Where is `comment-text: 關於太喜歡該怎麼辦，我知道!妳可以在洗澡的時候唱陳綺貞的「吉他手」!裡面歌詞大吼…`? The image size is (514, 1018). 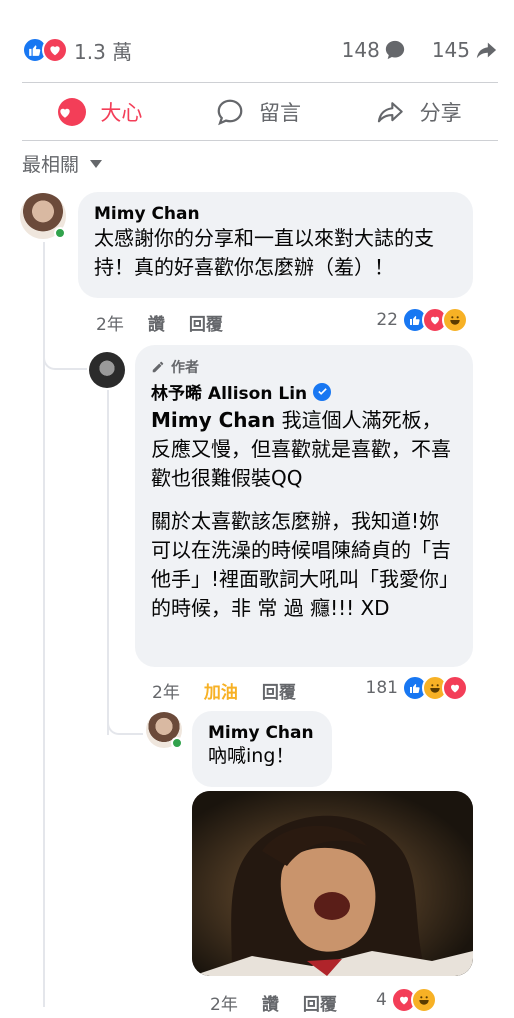
comment-text: 關於太喜歡該怎麼辦，我知道!妳可以在洗澡的時候唱陳綺貞的「吉他手」!裡面歌詞大吼… is located at coordinates (301, 564).